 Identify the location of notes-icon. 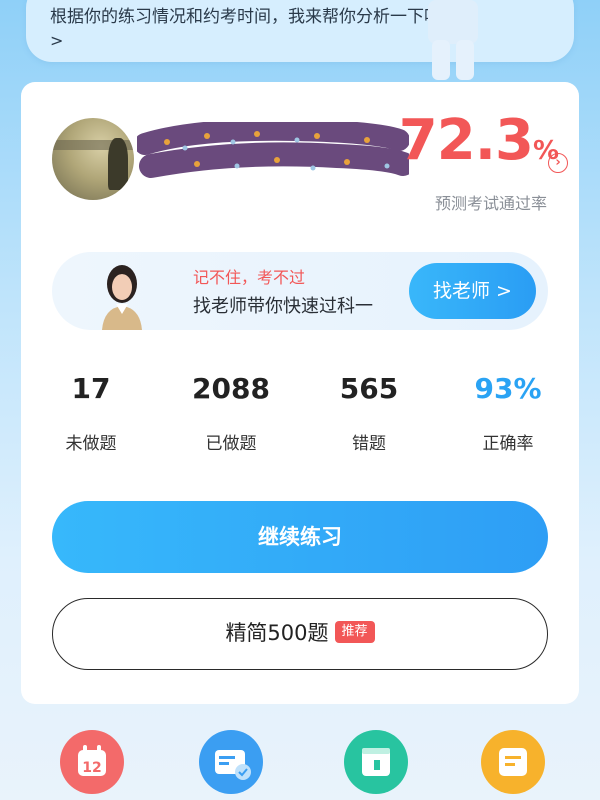
(513, 762).